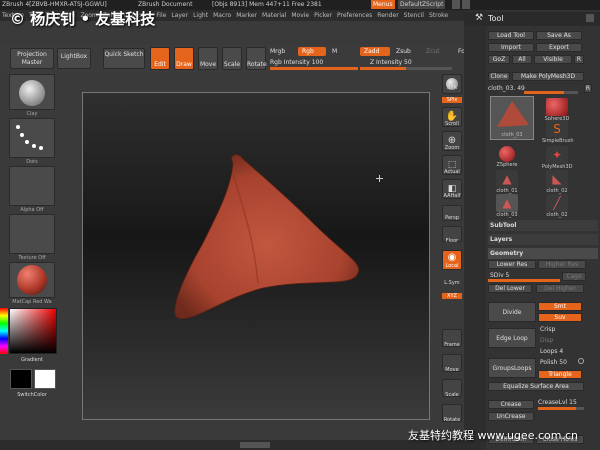 This screenshot has width=600, height=450. Describe the element at coordinates (312, 51) in the screenshot. I see `rgb-toggle: Rgb` at that location.